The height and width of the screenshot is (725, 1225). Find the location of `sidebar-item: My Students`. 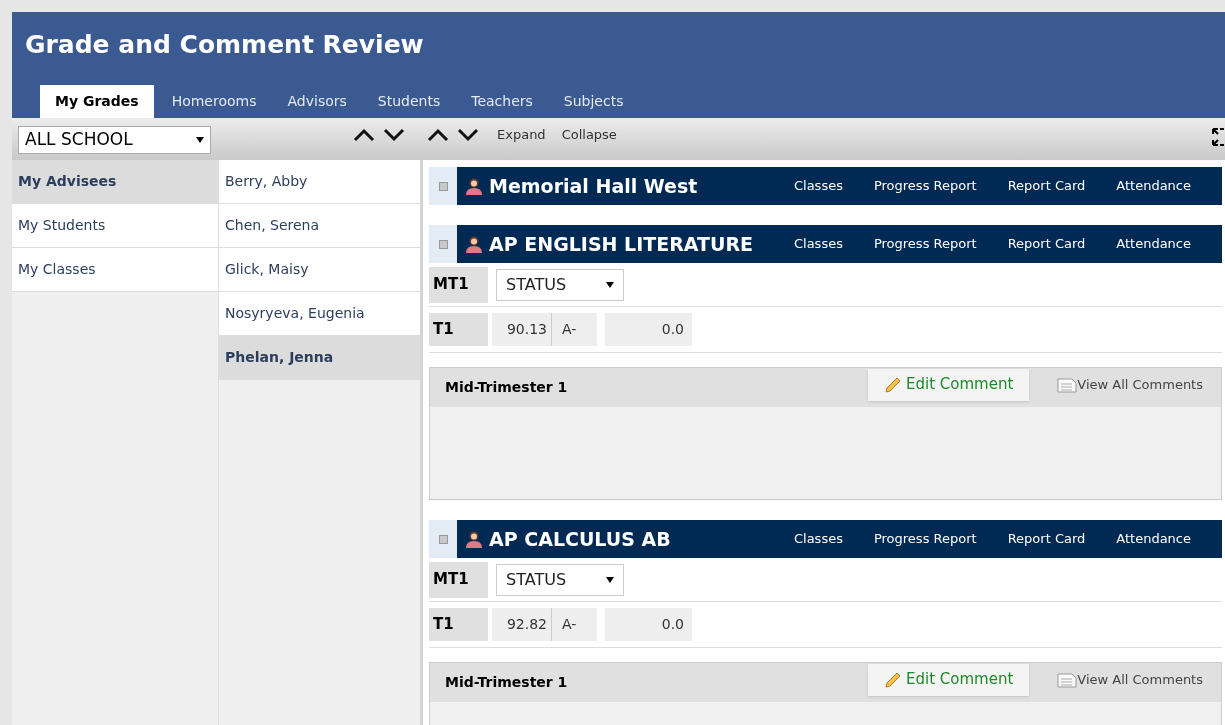

sidebar-item: My Students is located at coordinates (115, 226).